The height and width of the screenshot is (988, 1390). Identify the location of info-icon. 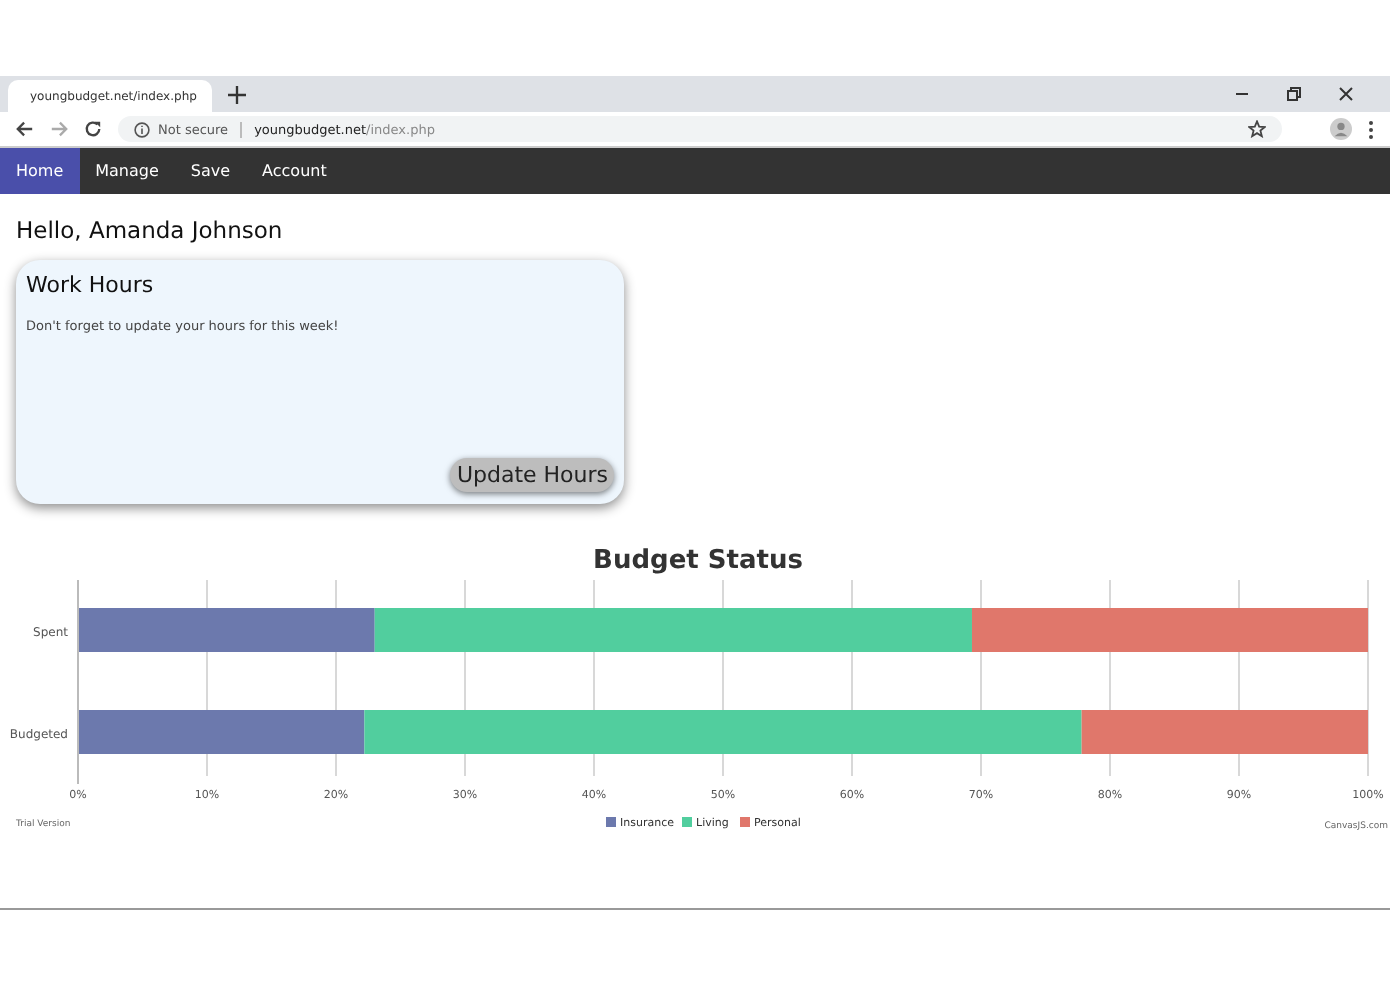
(142, 129).